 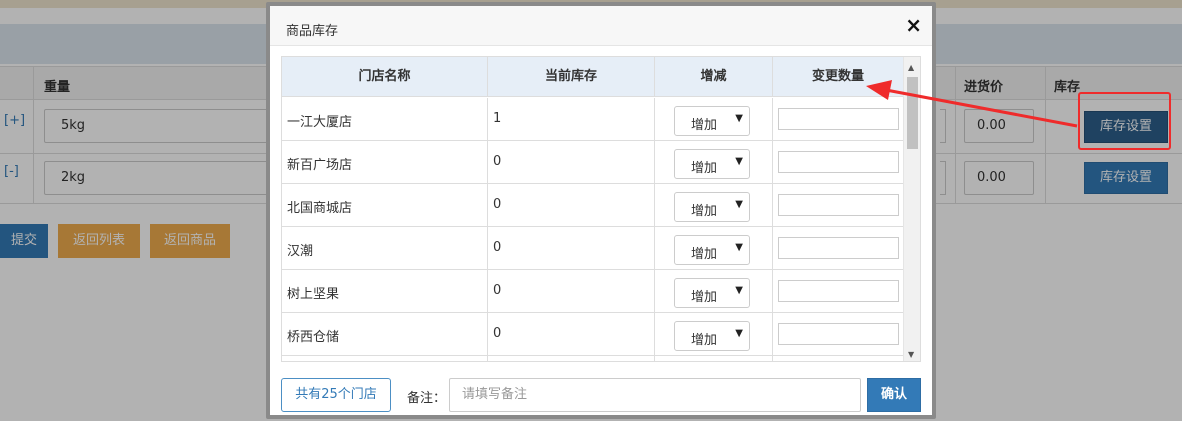 I want to click on store-cell: 桥西仓储, so click(x=385, y=334).